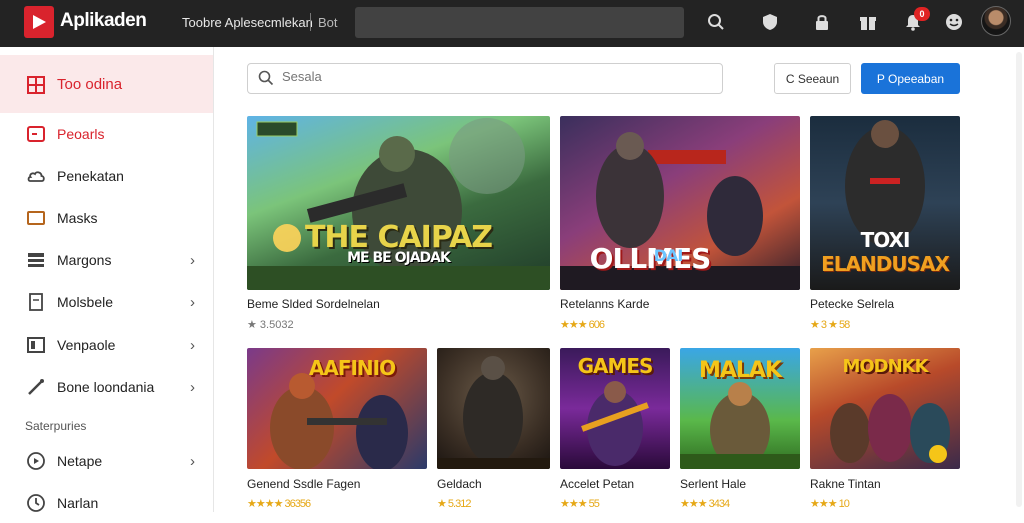  Describe the element at coordinates (885, 240) in the screenshot. I see `game-art-title: TOXI` at that location.